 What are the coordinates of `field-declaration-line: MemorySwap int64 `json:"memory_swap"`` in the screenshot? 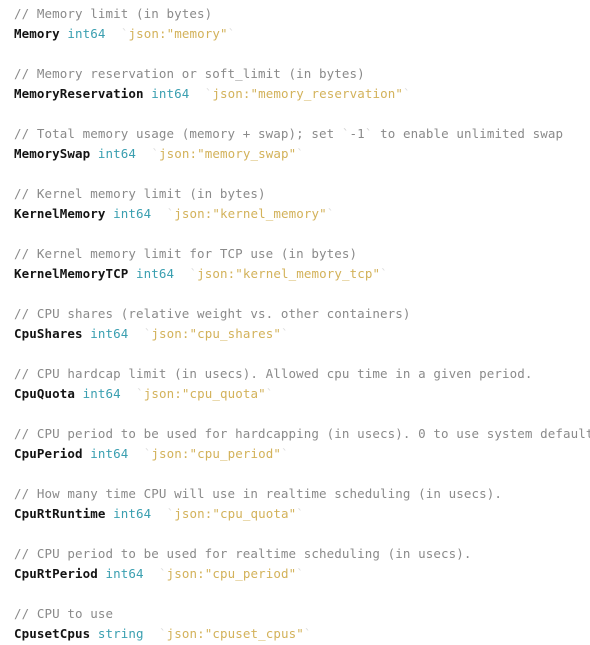 It's located at (302, 154).